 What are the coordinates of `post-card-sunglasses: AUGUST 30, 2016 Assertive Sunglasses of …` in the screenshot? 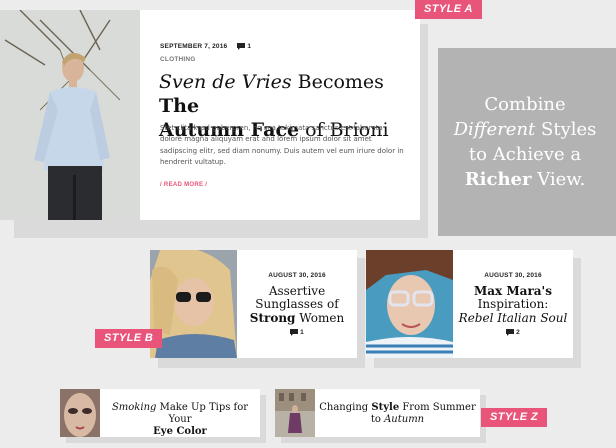 It's located at (253, 304).